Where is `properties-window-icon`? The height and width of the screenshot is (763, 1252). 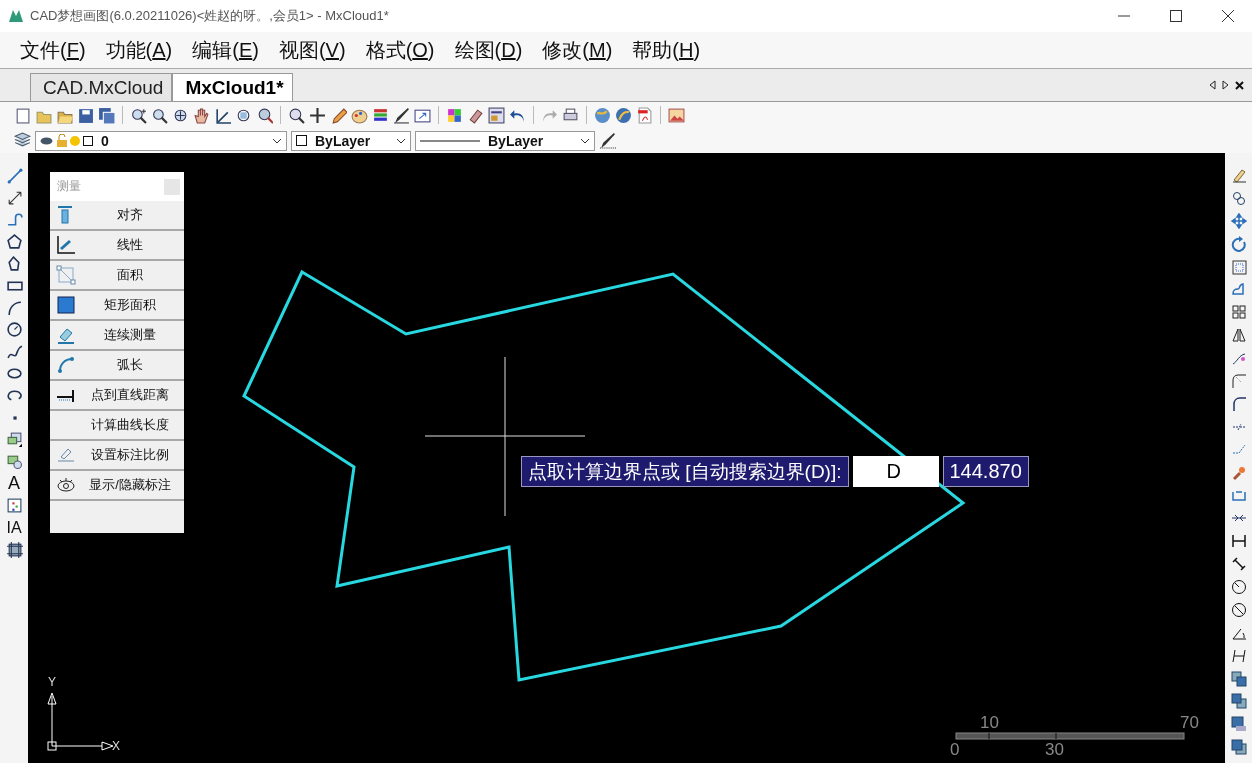
properties-window-icon is located at coordinates (496, 115).